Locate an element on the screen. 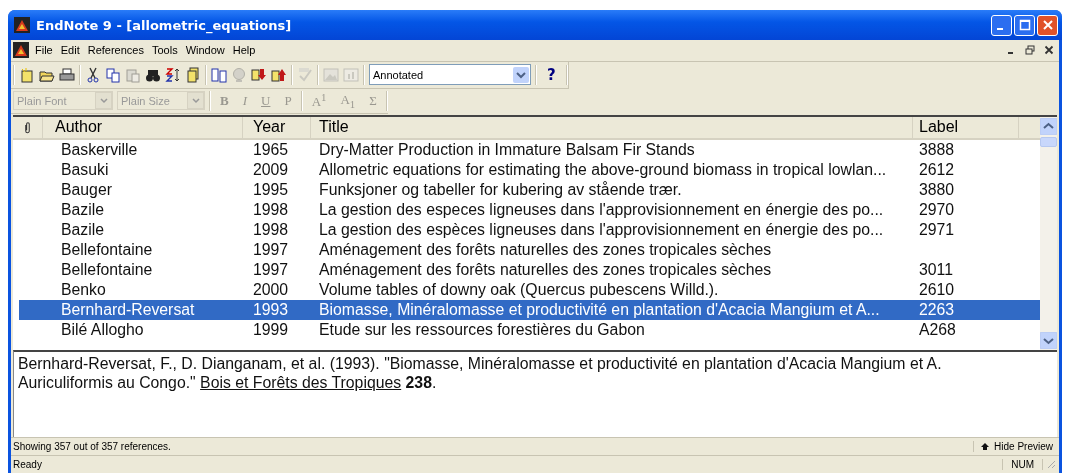 The height and width of the screenshot is (473, 1068). scroll-up-icon is located at coordinates (1048, 126).